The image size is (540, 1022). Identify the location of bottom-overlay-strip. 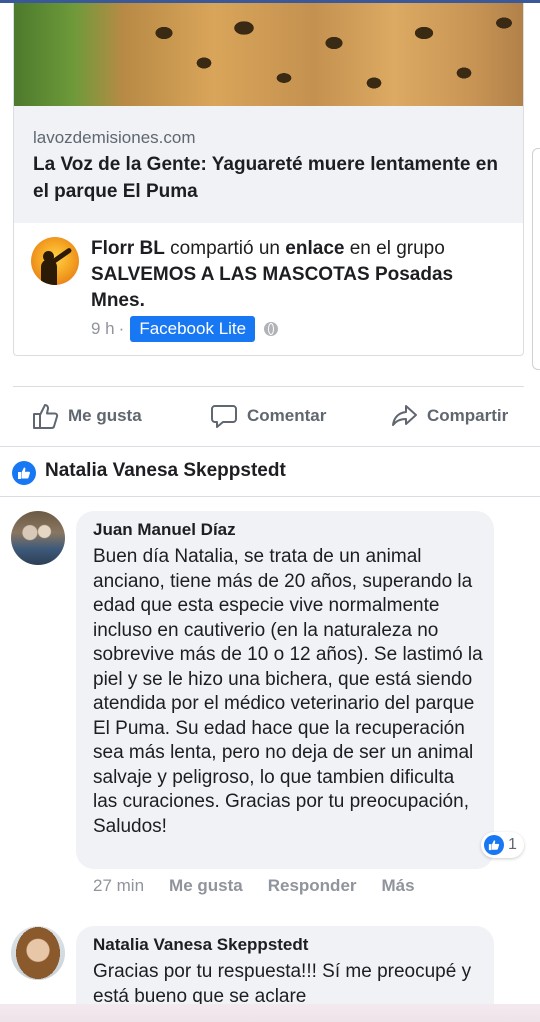
(270, 1013).